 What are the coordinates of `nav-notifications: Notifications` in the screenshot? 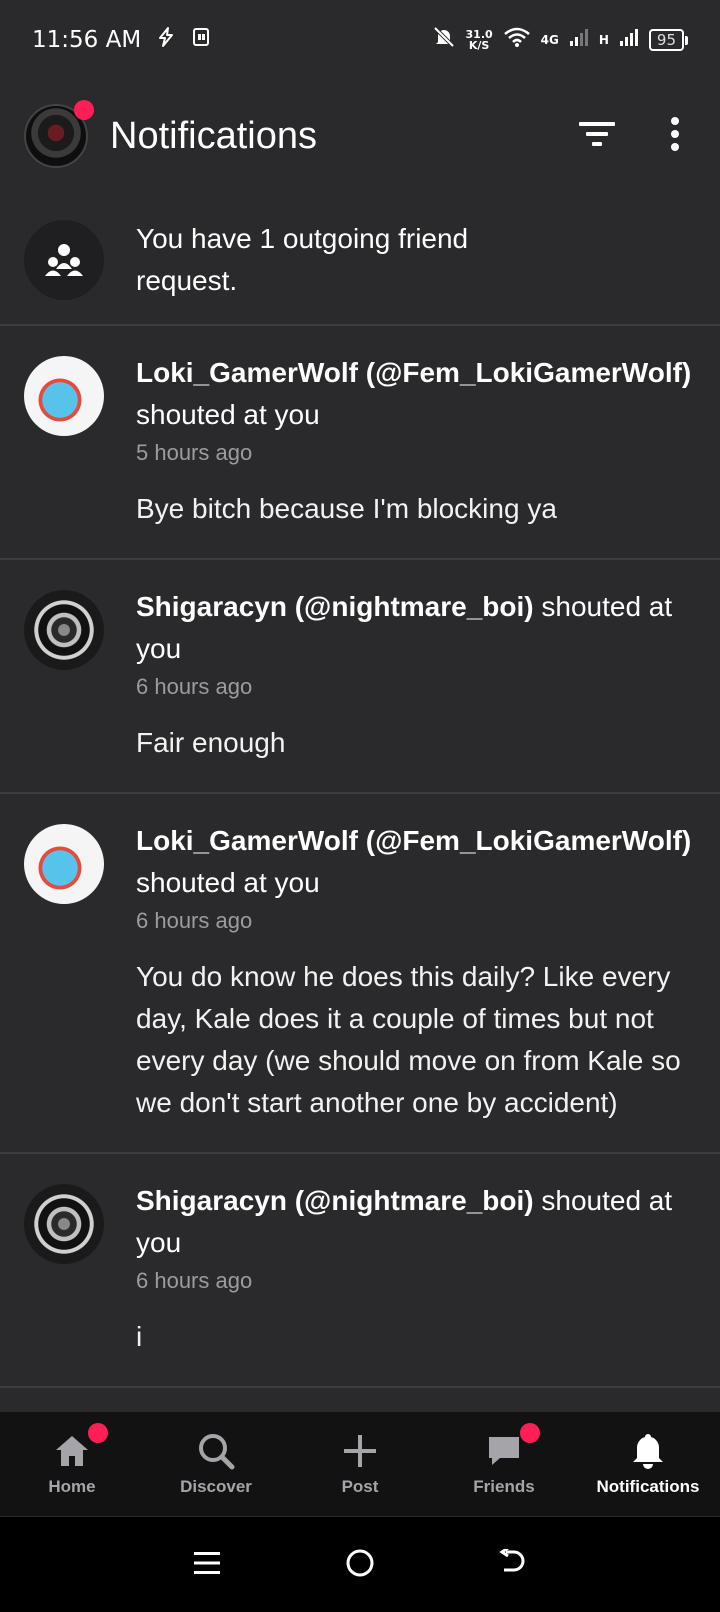 It's located at (648, 1464).